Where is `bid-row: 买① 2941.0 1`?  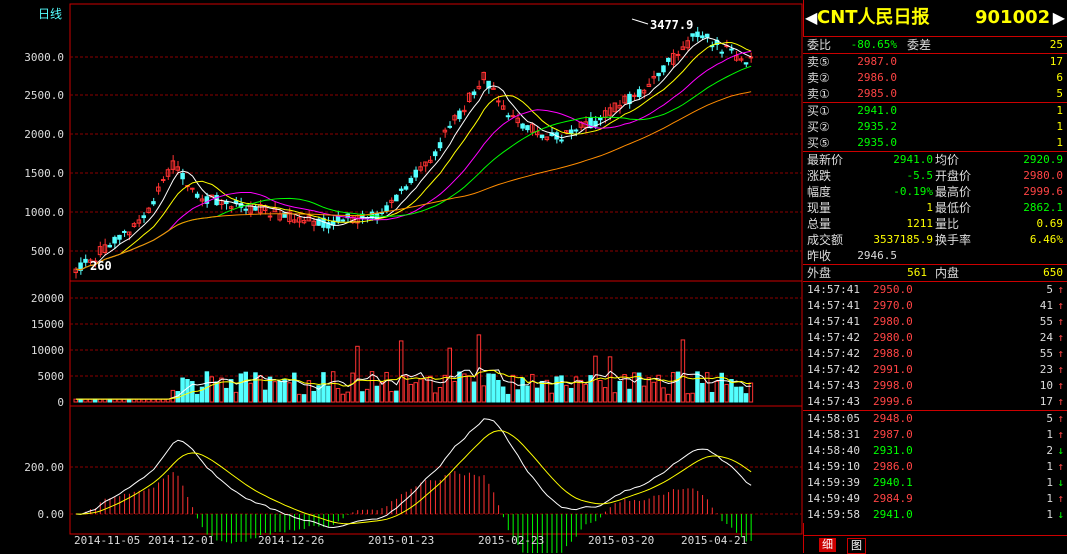
bid-row: 买① 2941.0 1 is located at coordinates (935, 111).